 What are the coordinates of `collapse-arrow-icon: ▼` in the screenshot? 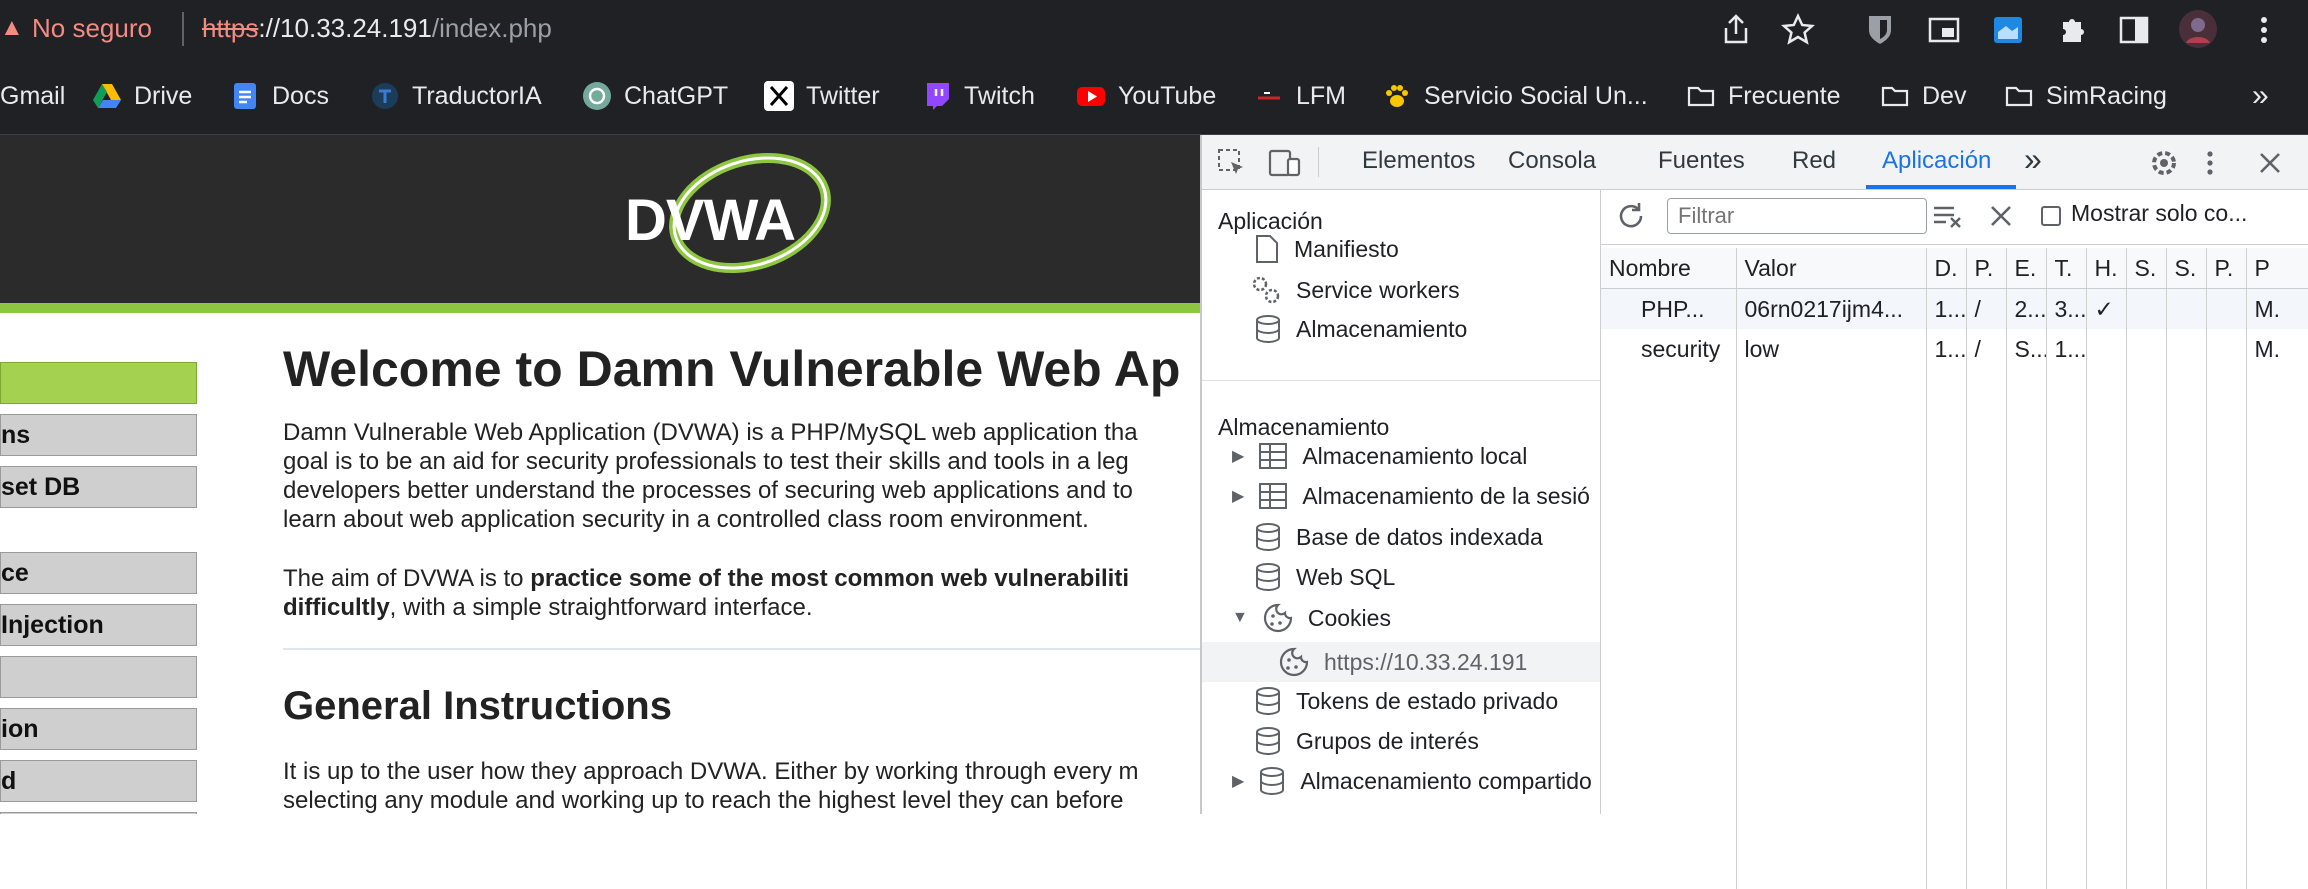 It's located at (1240, 618).